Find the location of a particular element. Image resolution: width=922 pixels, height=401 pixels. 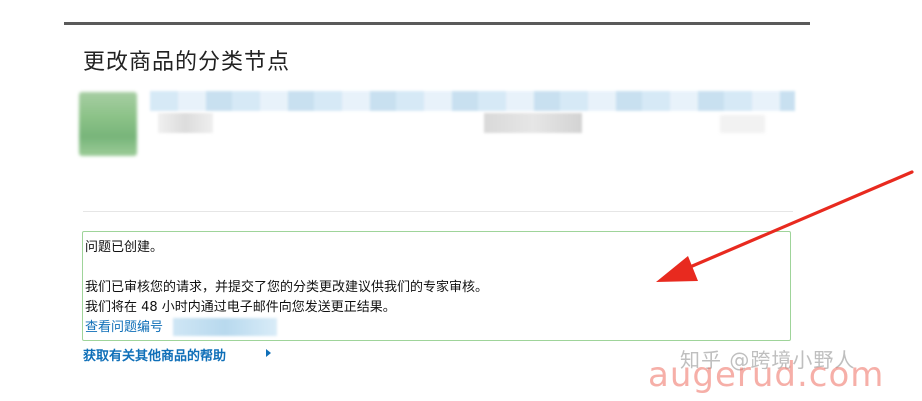

view-case-id-link: 查看问题编号 is located at coordinates (124, 325).